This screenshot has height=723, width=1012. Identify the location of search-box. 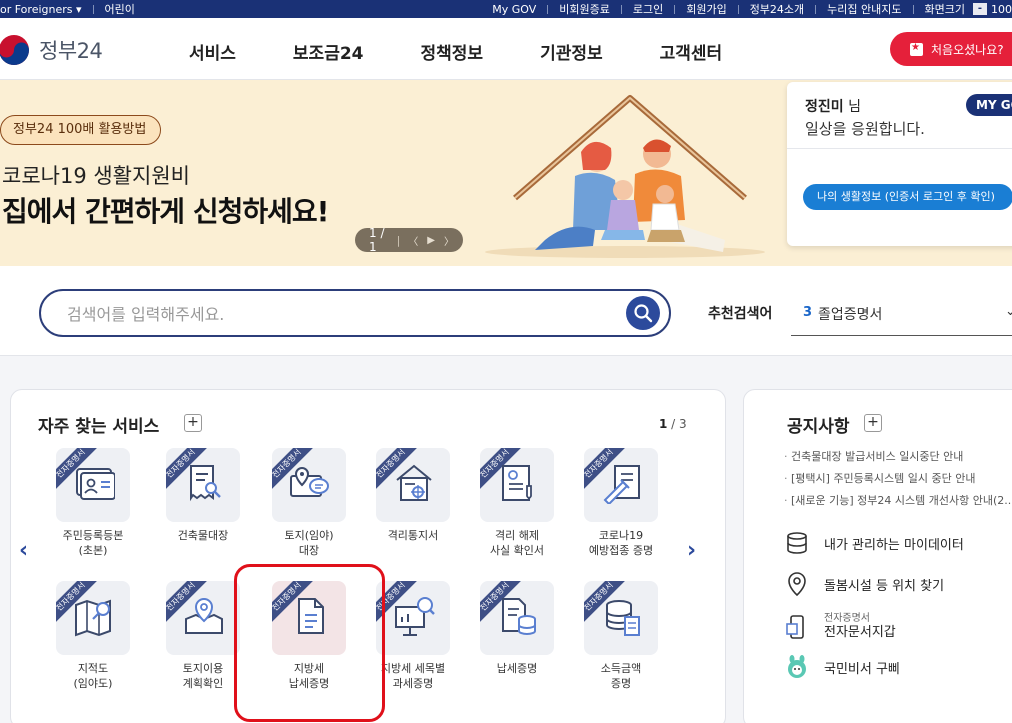
(355, 313).